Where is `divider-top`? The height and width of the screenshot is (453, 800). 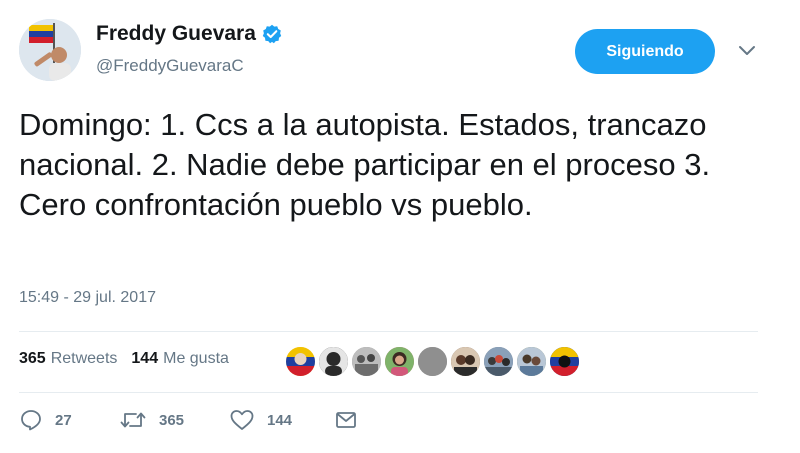
divider-top is located at coordinates (388, 331).